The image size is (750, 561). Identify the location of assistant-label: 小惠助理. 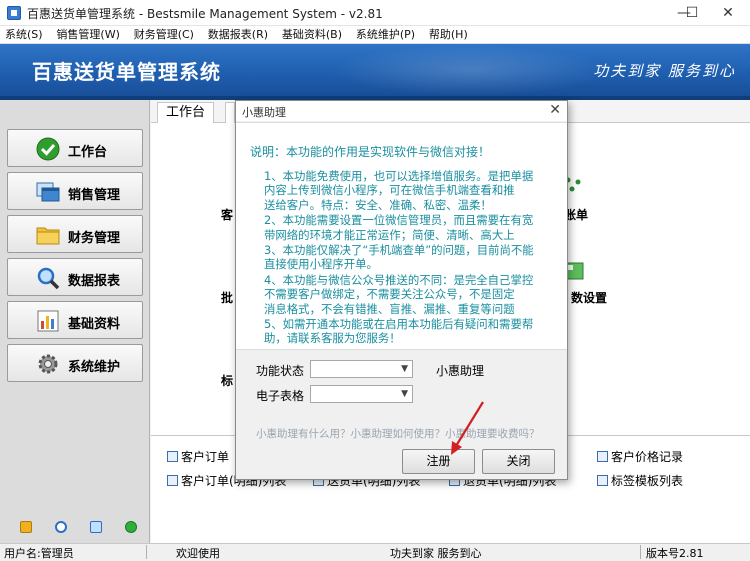
(460, 371).